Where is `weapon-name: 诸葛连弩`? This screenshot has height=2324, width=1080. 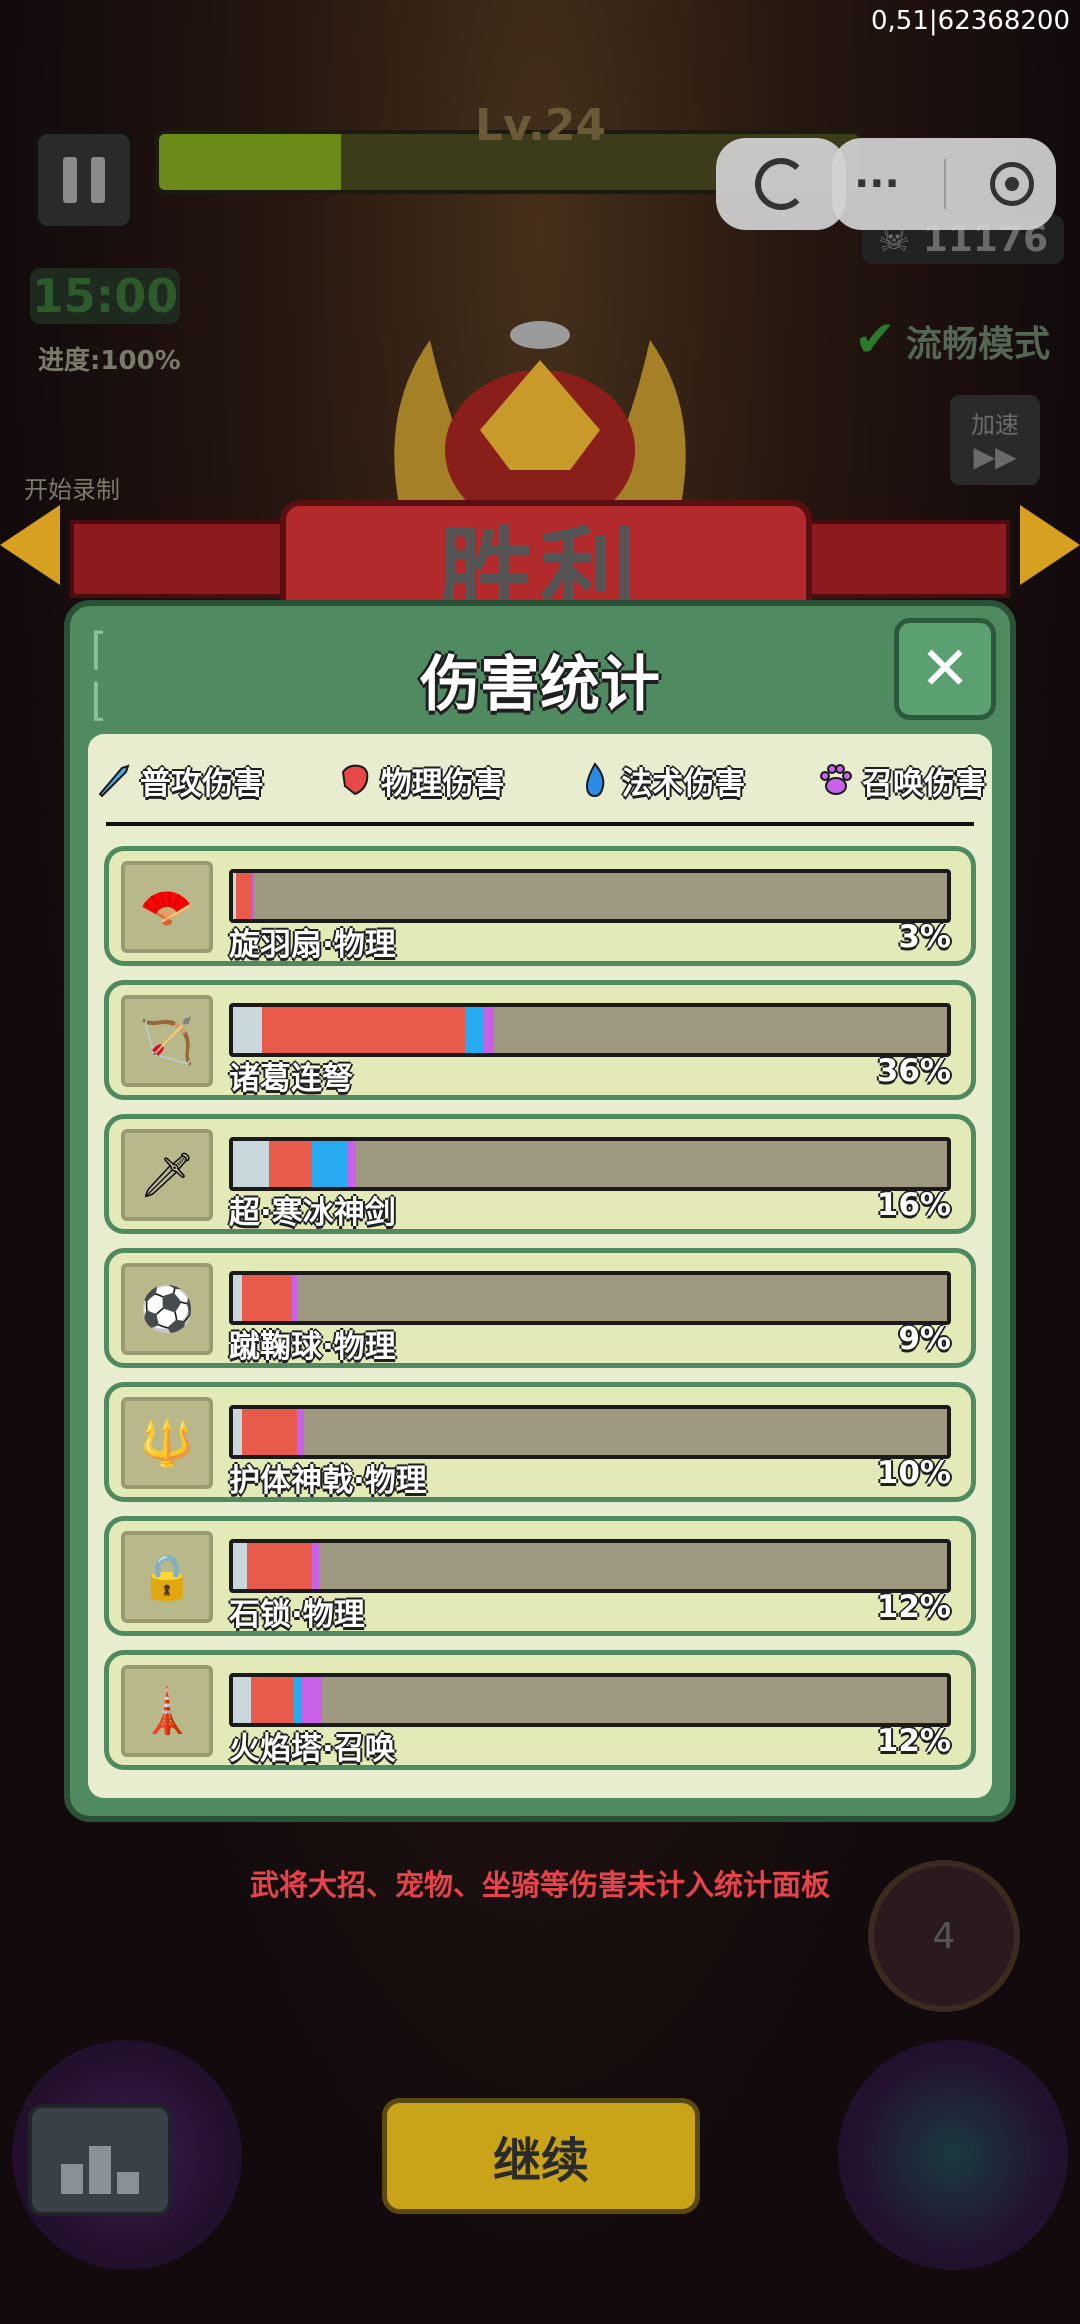 weapon-name: 诸葛连弩 is located at coordinates (291, 1079).